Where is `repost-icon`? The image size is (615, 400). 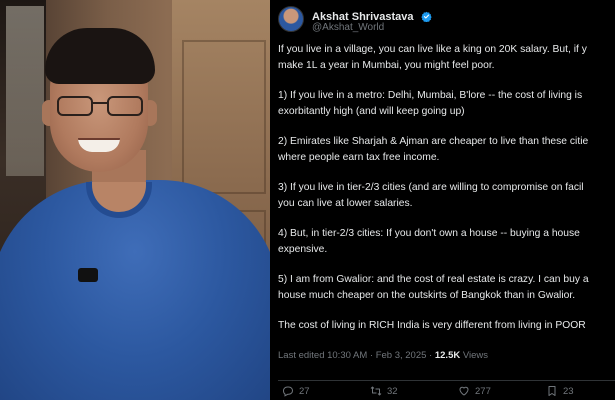 repost-icon is located at coordinates (376, 391).